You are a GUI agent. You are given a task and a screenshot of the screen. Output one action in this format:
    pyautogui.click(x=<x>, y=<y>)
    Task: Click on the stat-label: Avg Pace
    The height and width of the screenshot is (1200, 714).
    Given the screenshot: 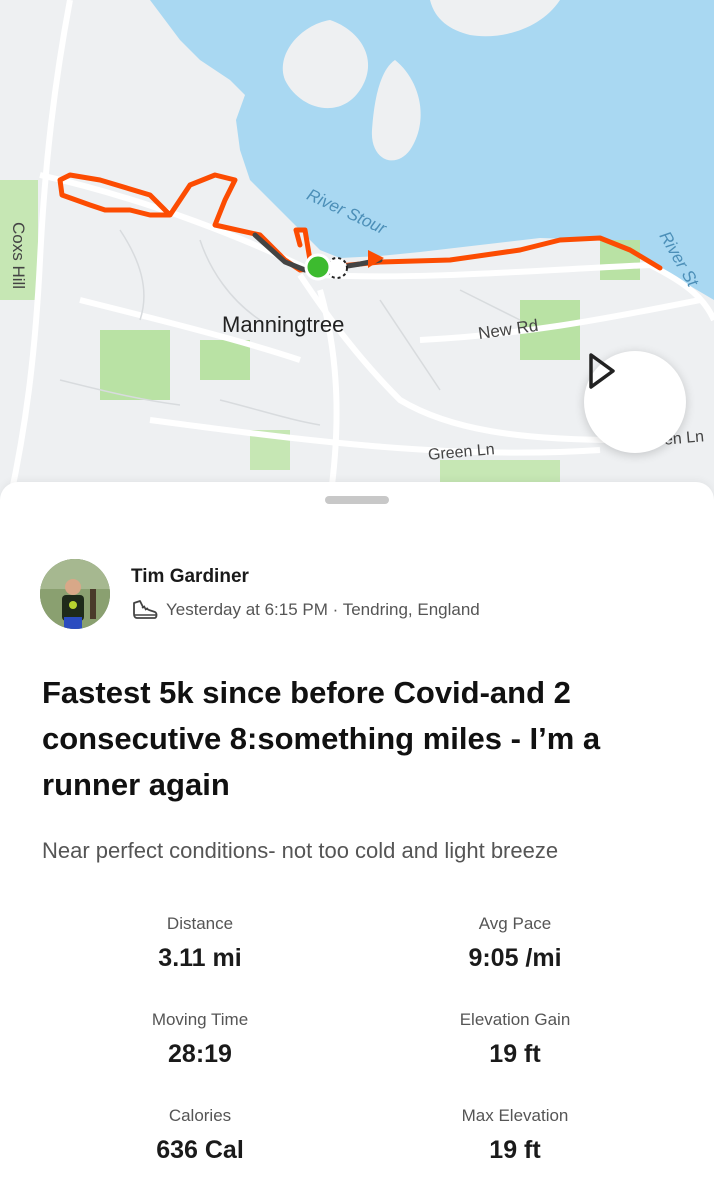 What is the action you would take?
    pyautogui.click(x=515, y=923)
    